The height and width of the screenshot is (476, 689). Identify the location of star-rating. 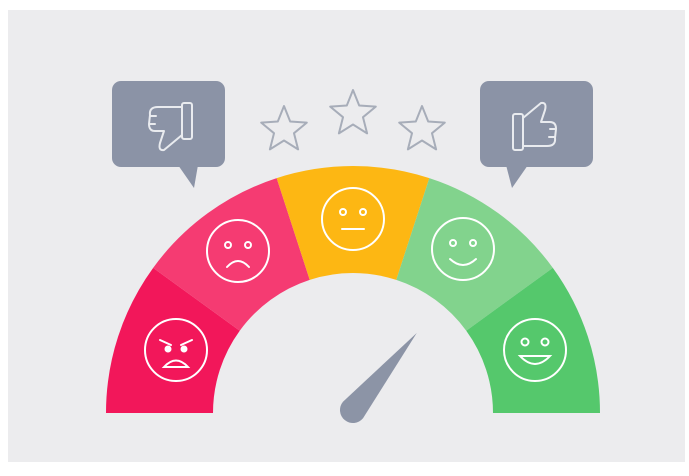
(353, 120).